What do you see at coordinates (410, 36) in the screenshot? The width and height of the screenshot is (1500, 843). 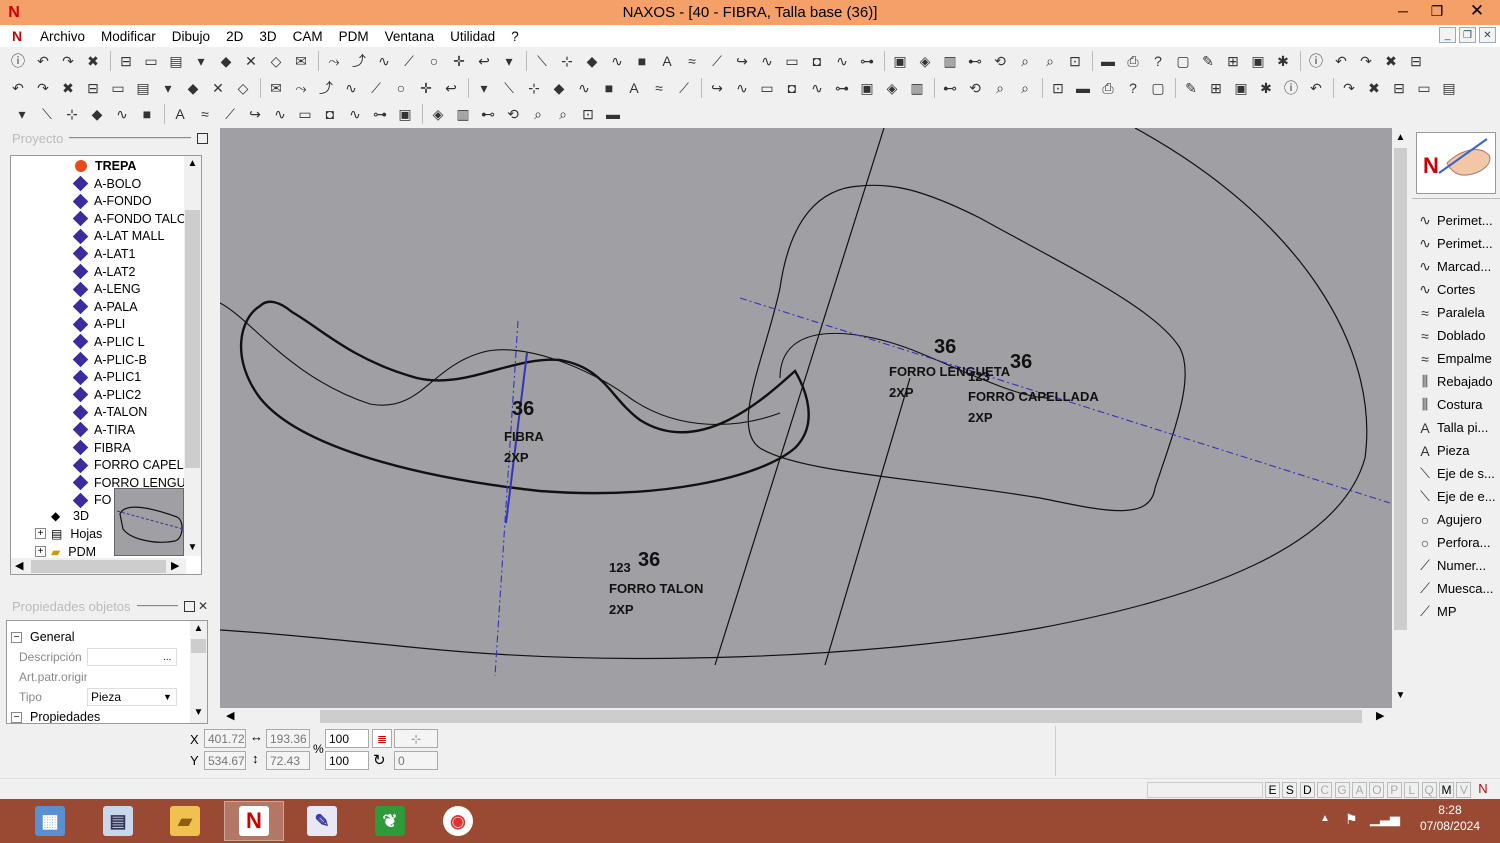 I see `menu-ventana: Ventana` at bounding box center [410, 36].